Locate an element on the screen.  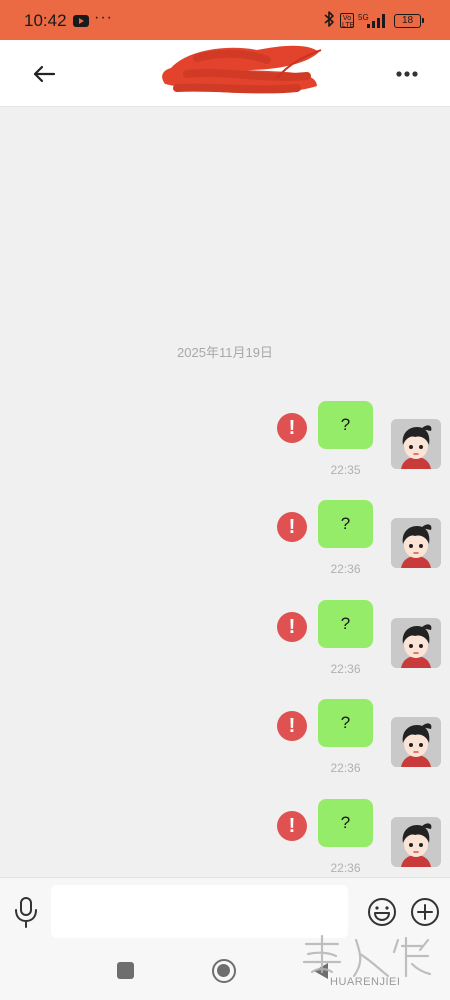
status-bar: 10:42 ··· Vo LTE 5G 18 is located at coordinates (225, 20).